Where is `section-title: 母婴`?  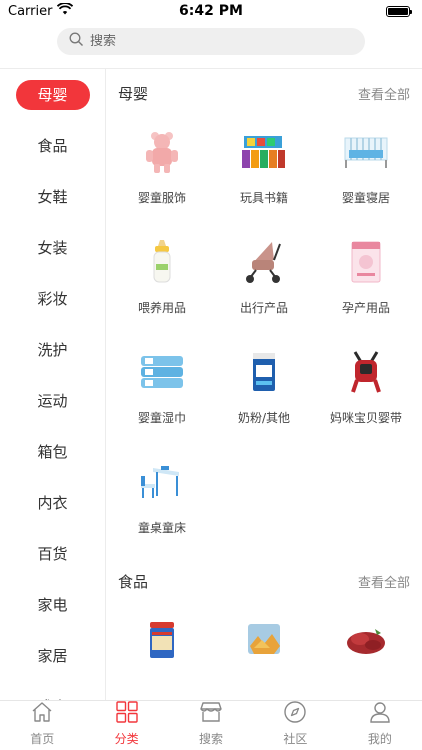 section-title: 母婴 is located at coordinates (133, 93).